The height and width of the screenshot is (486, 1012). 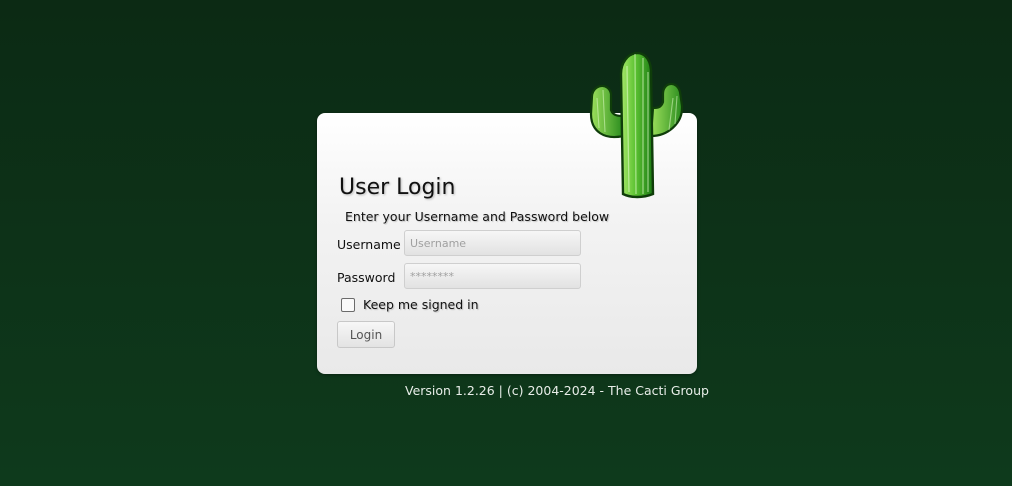 I want to click on password-input, so click(x=492, y=276).